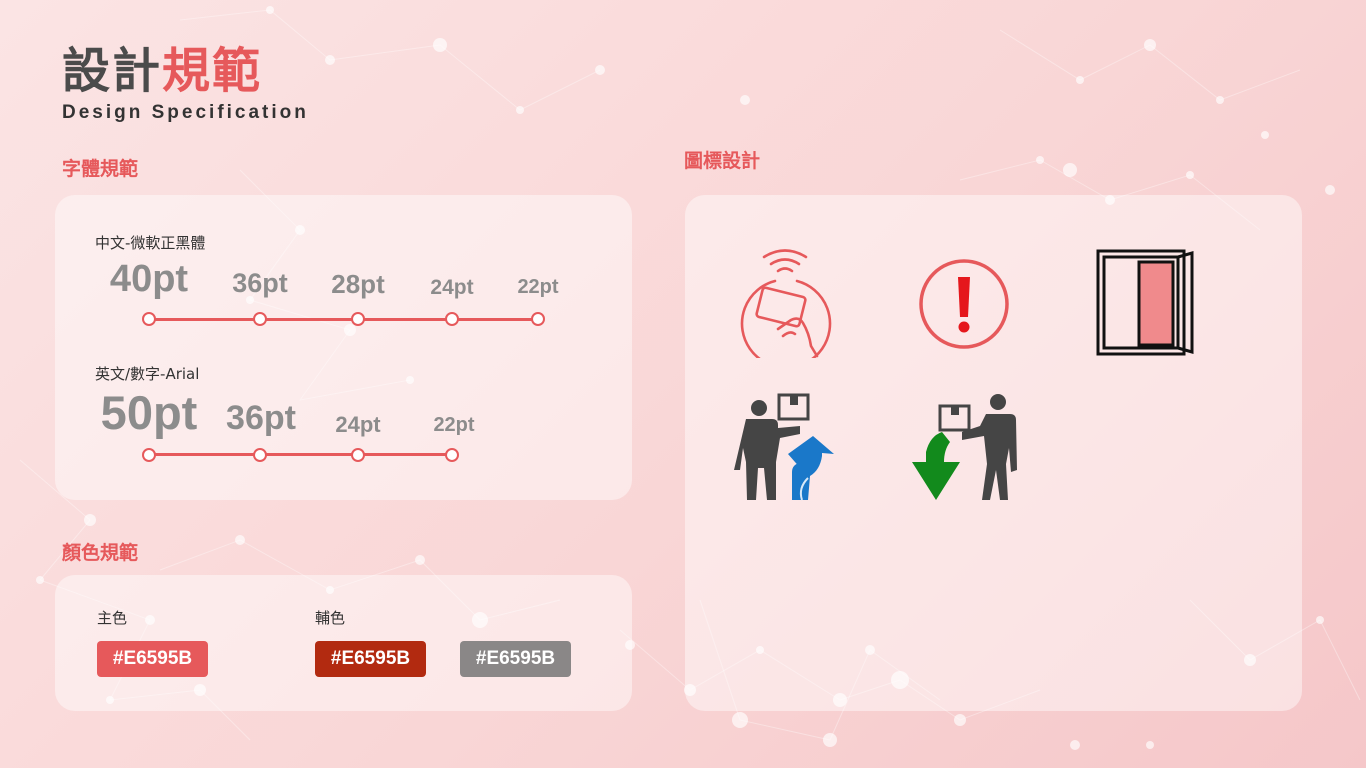 The width and height of the screenshot is (1366, 768). Describe the element at coordinates (964, 447) in the screenshot. I see `package-delivery-download-icon` at that location.